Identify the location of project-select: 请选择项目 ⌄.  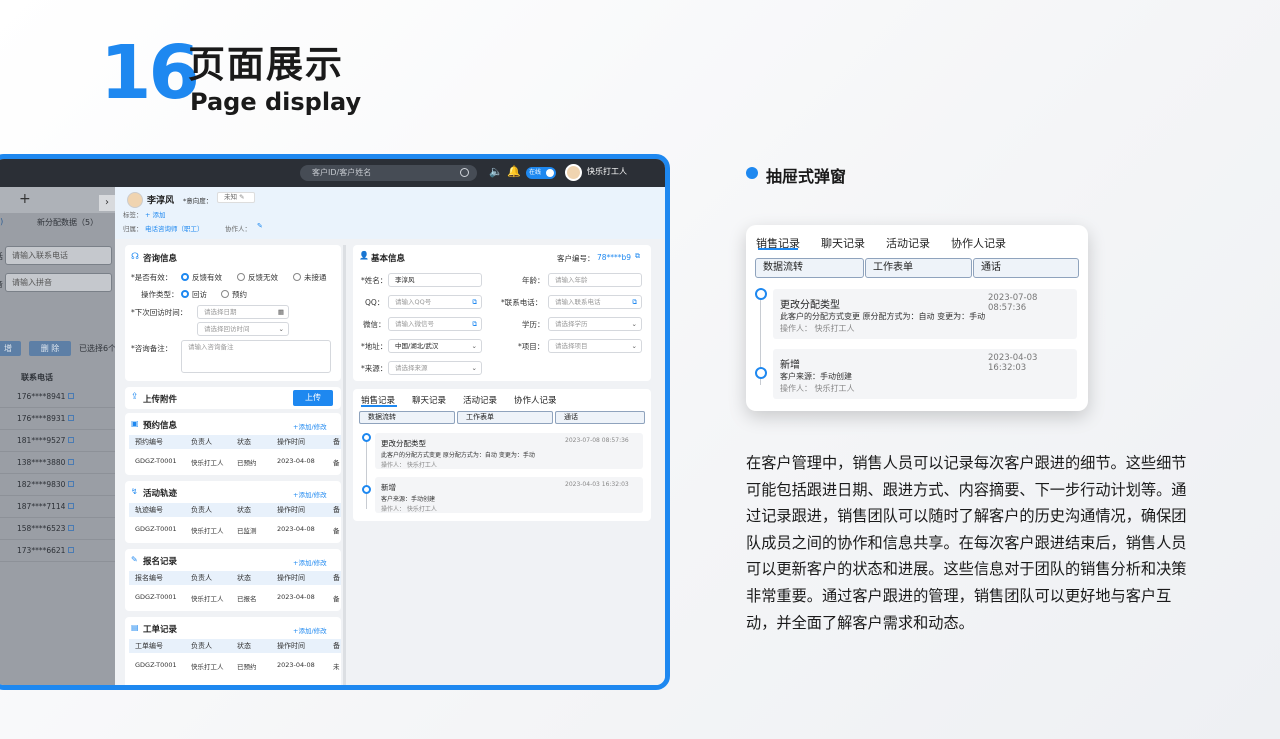
(595, 346).